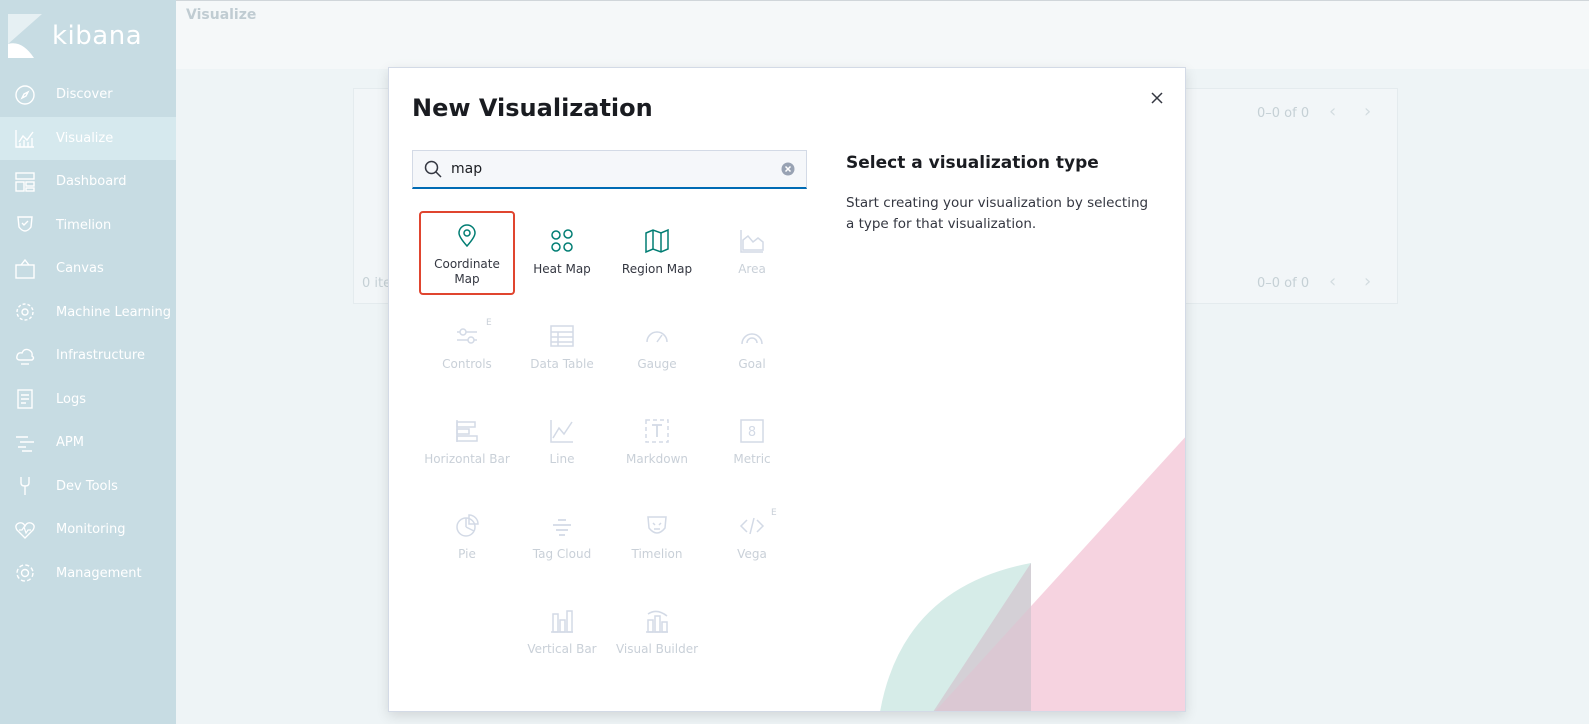 Image resolution: width=1589 pixels, height=724 pixels. What do you see at coordinates (972, 163) in the screenshot?
I see `side-panel-title: Select a visualization type` at bounding box center [972, 163].